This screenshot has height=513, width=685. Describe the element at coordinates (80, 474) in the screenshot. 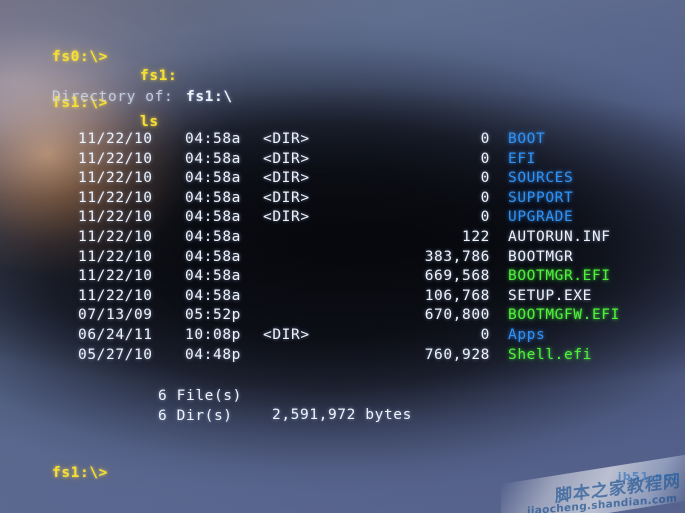

I see `prompt-final: fs1:\>` at that location.